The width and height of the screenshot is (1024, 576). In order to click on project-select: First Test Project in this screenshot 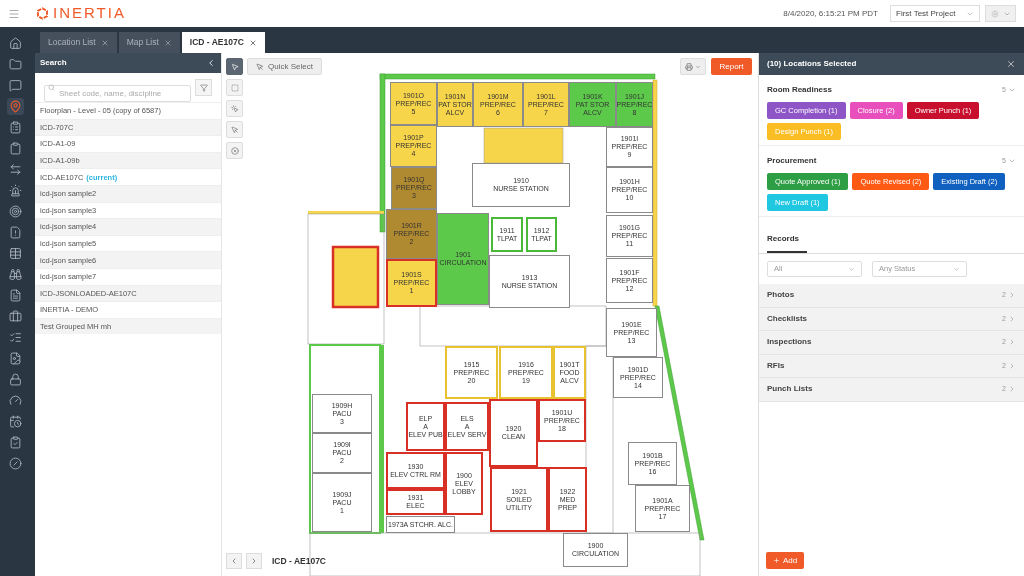, I will do `click(935, 13)`.